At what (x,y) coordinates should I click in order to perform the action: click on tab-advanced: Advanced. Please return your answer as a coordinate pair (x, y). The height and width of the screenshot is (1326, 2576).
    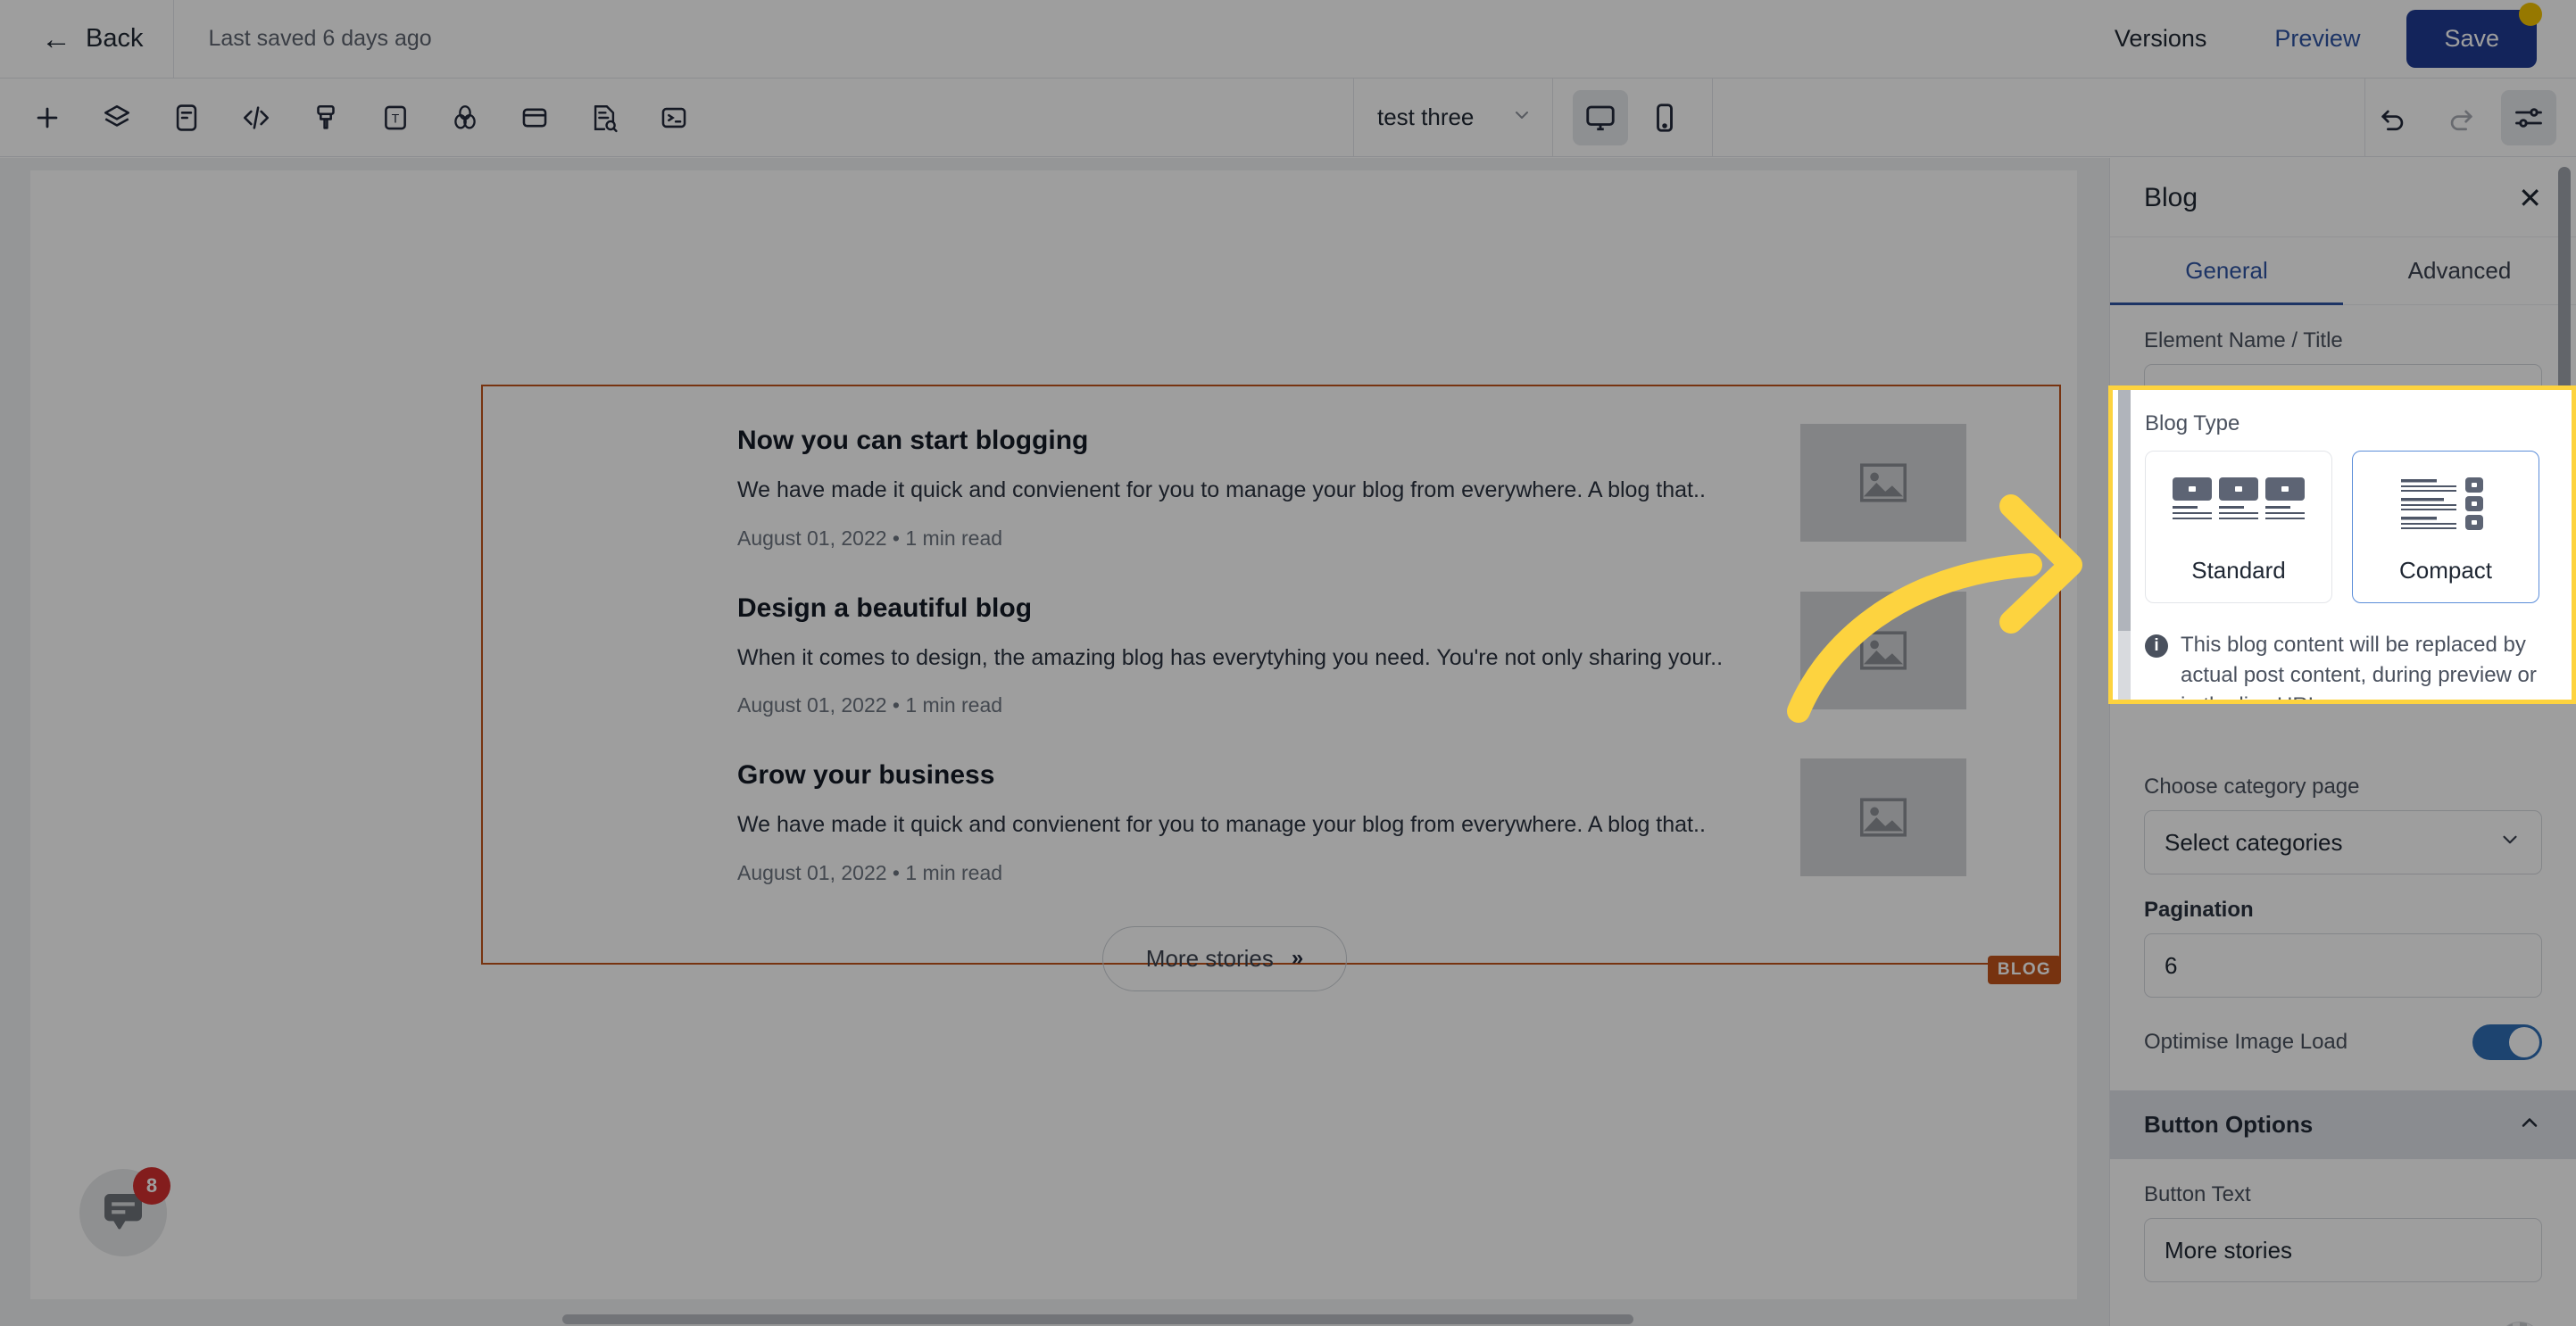
    Looking at the image, I should click on (2459, 271).